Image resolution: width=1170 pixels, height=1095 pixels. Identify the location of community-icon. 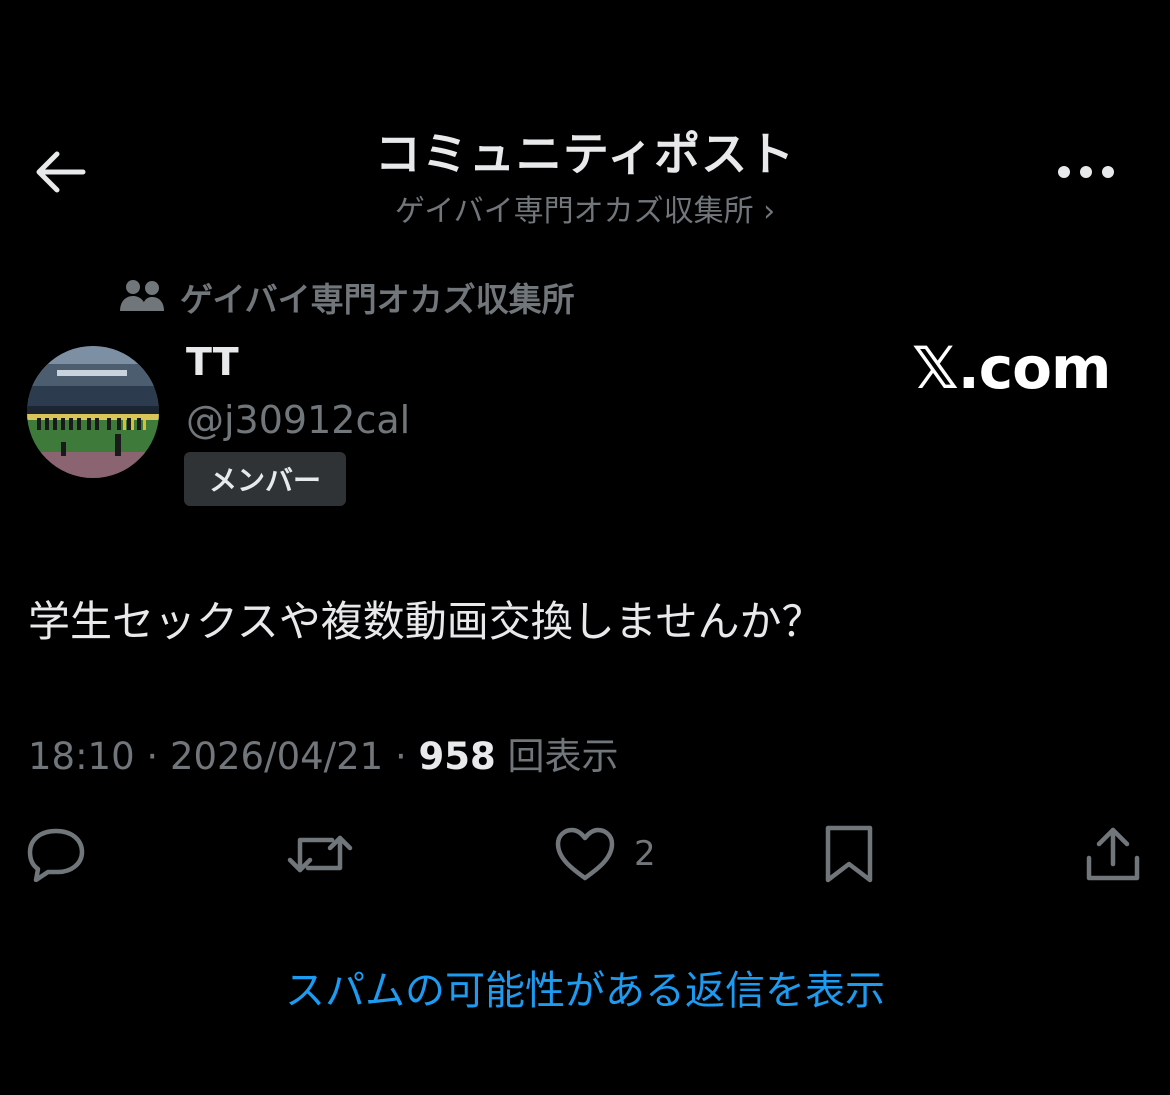
(142, 295).